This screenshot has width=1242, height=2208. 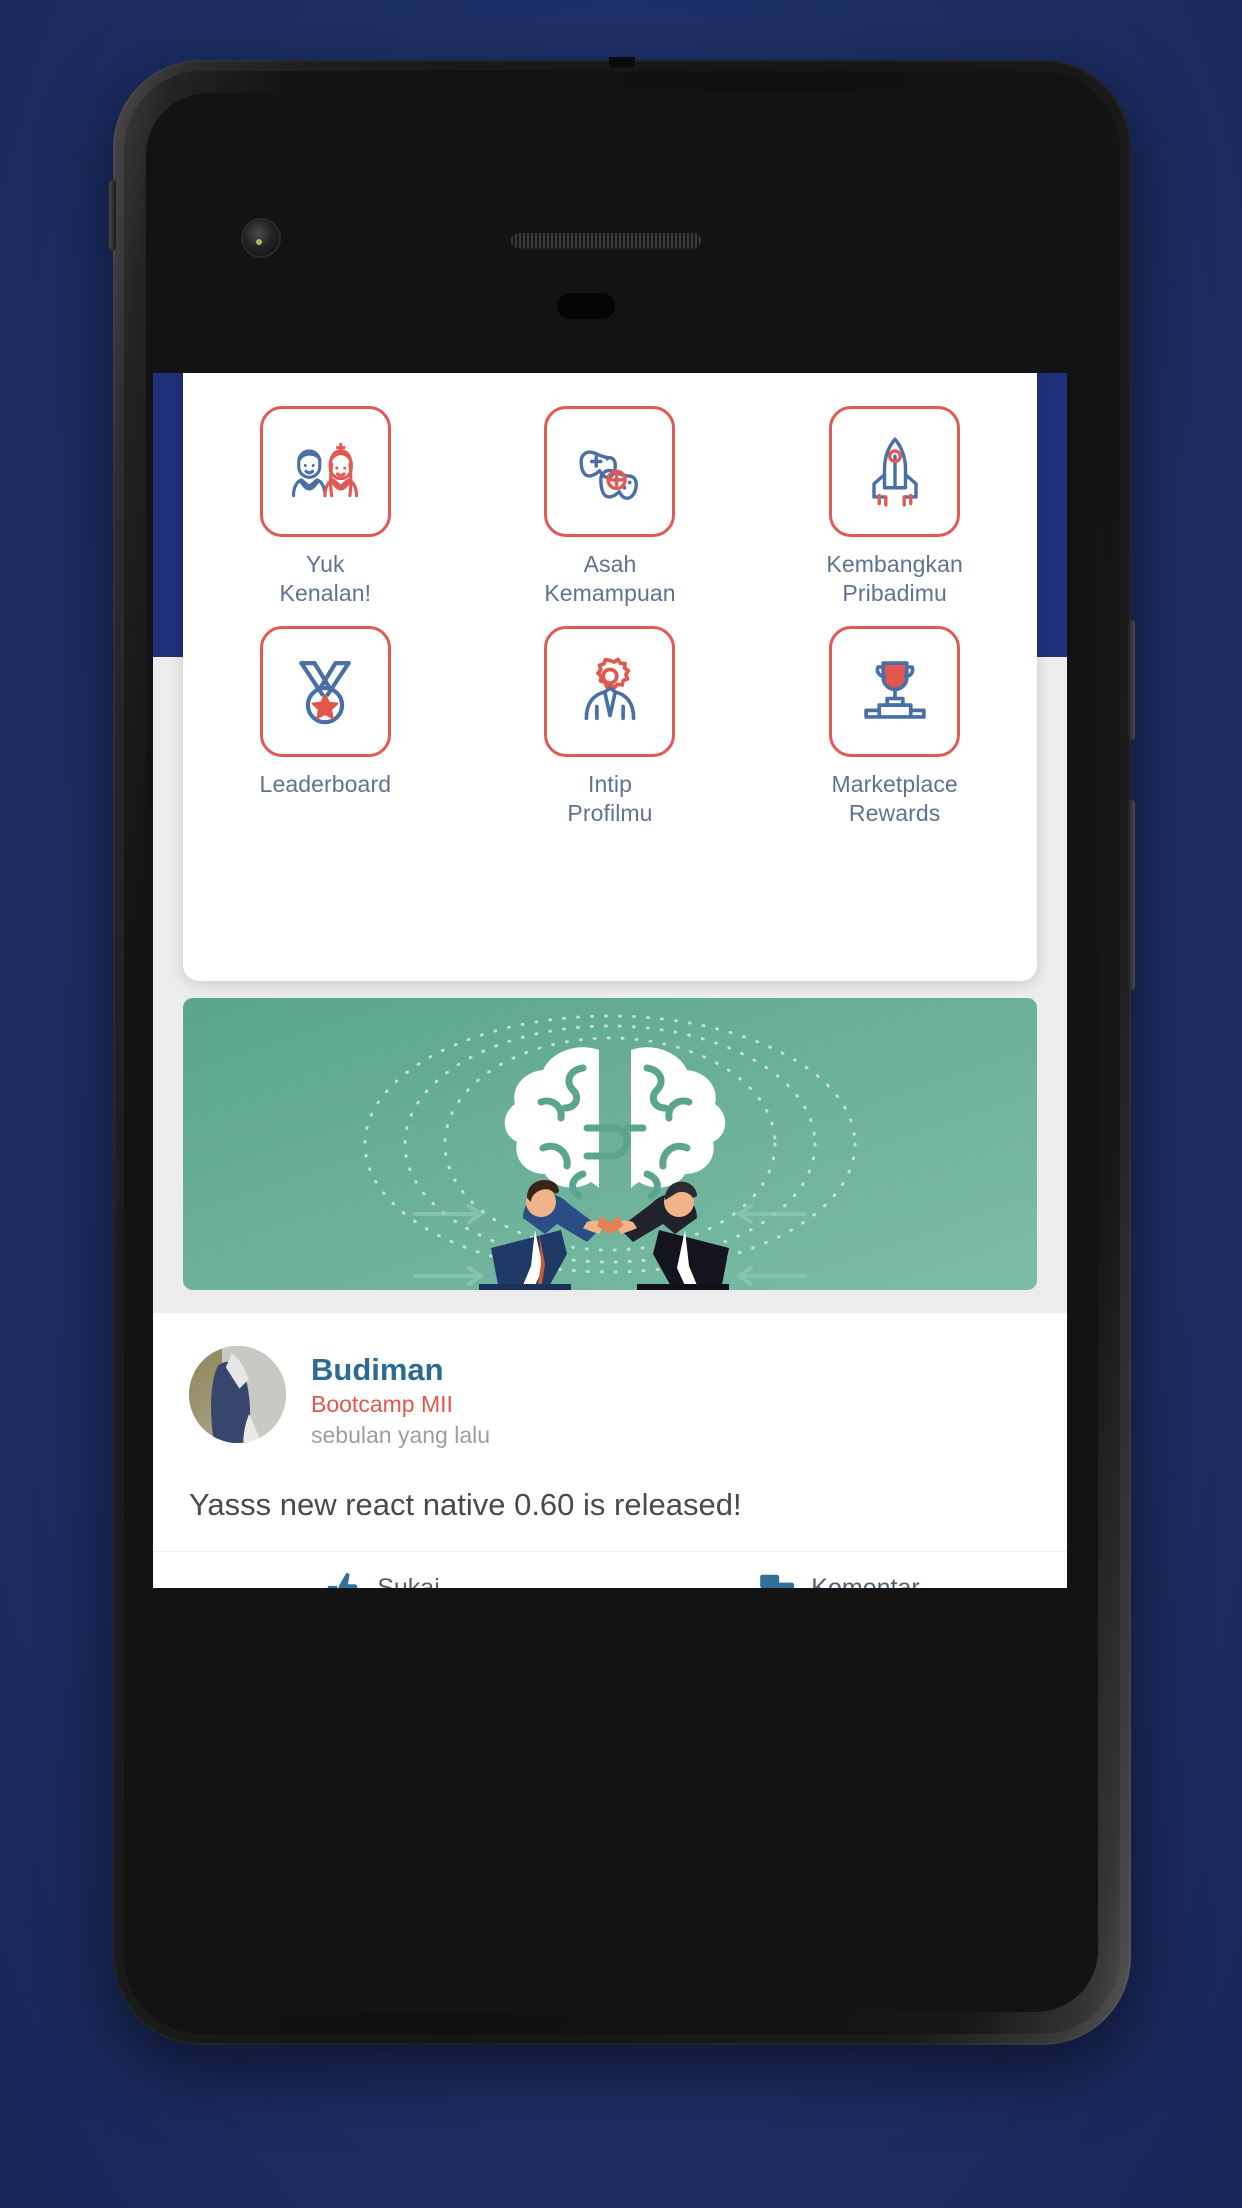 I want to click on avatar, so click(x=237, y=1394).